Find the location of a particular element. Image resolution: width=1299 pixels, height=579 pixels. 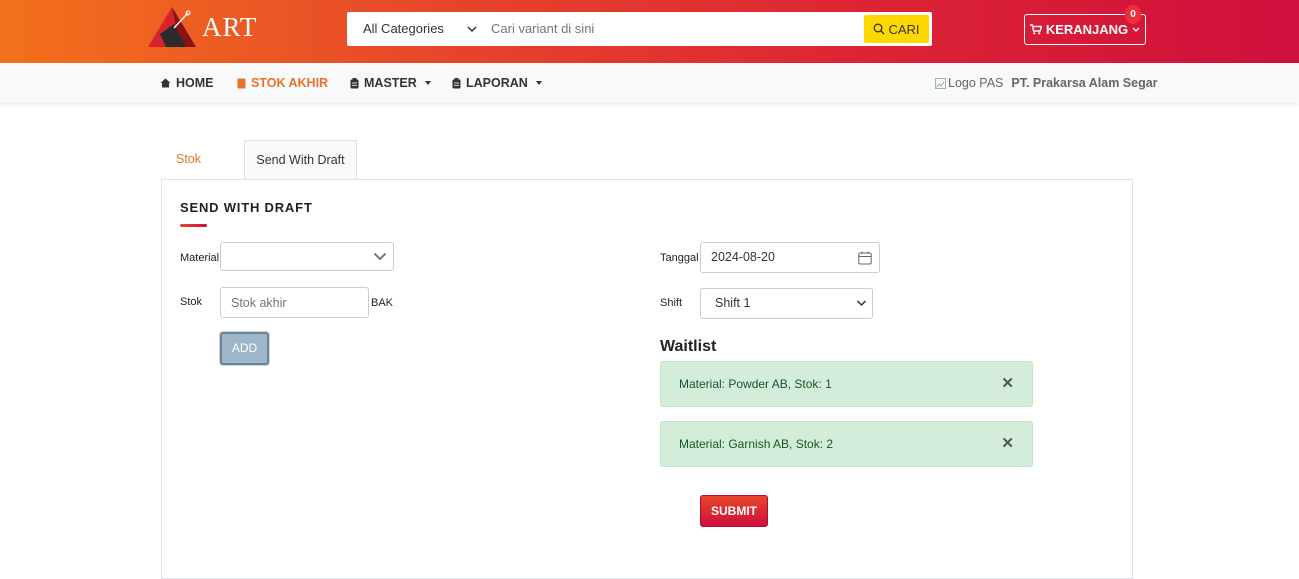

logo-triangle-icon is located at coordinates (172, 27).